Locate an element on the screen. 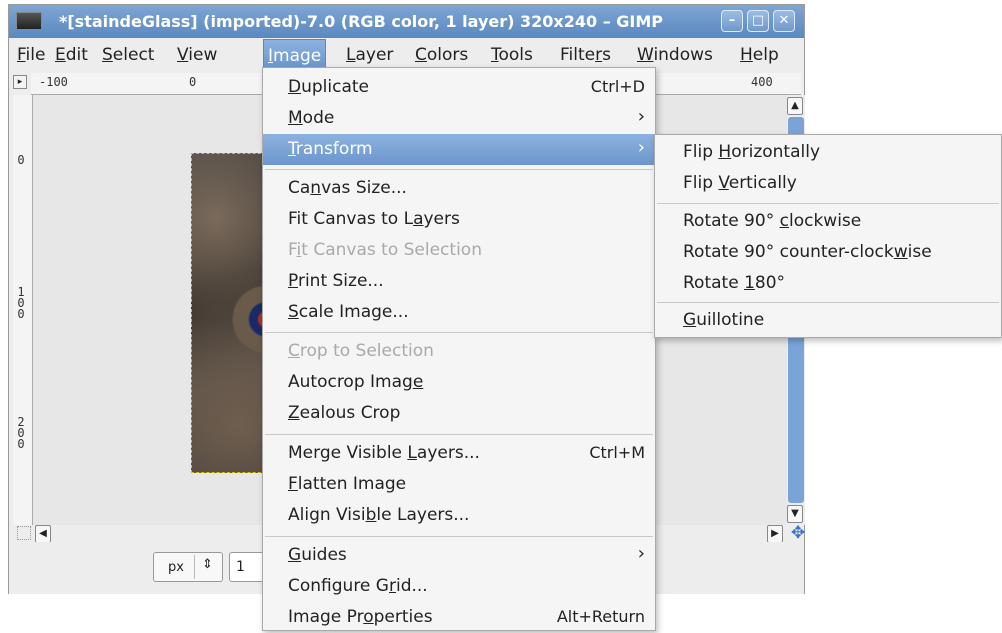 This screenshot has width=1002, height=633. app-icon is located at coordinates (29, 21).